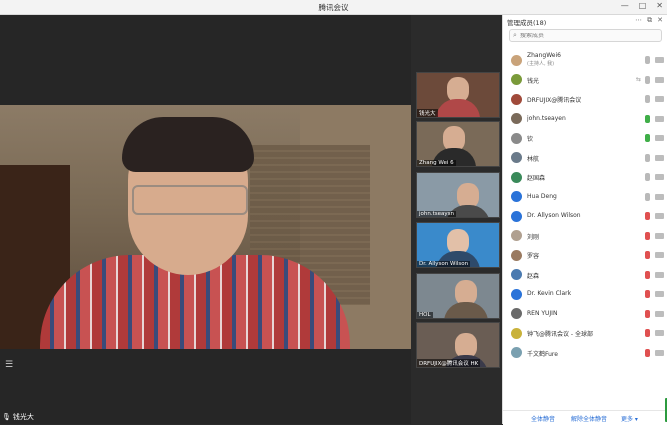 This screenshot has height=425, width=667. Describe the element at coordinates (585, 138) in the screenshot. I see `member-row: 钦` at that location.